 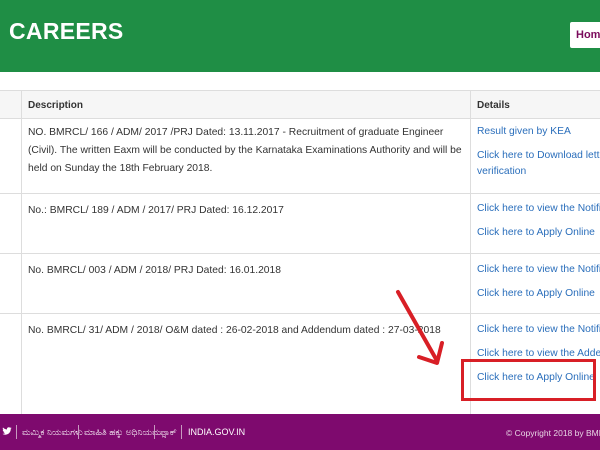 What do you see at coordinates (528, 380) in the screenshot?
I see `annotation-highlight-box` at bounding box center [528, 380].